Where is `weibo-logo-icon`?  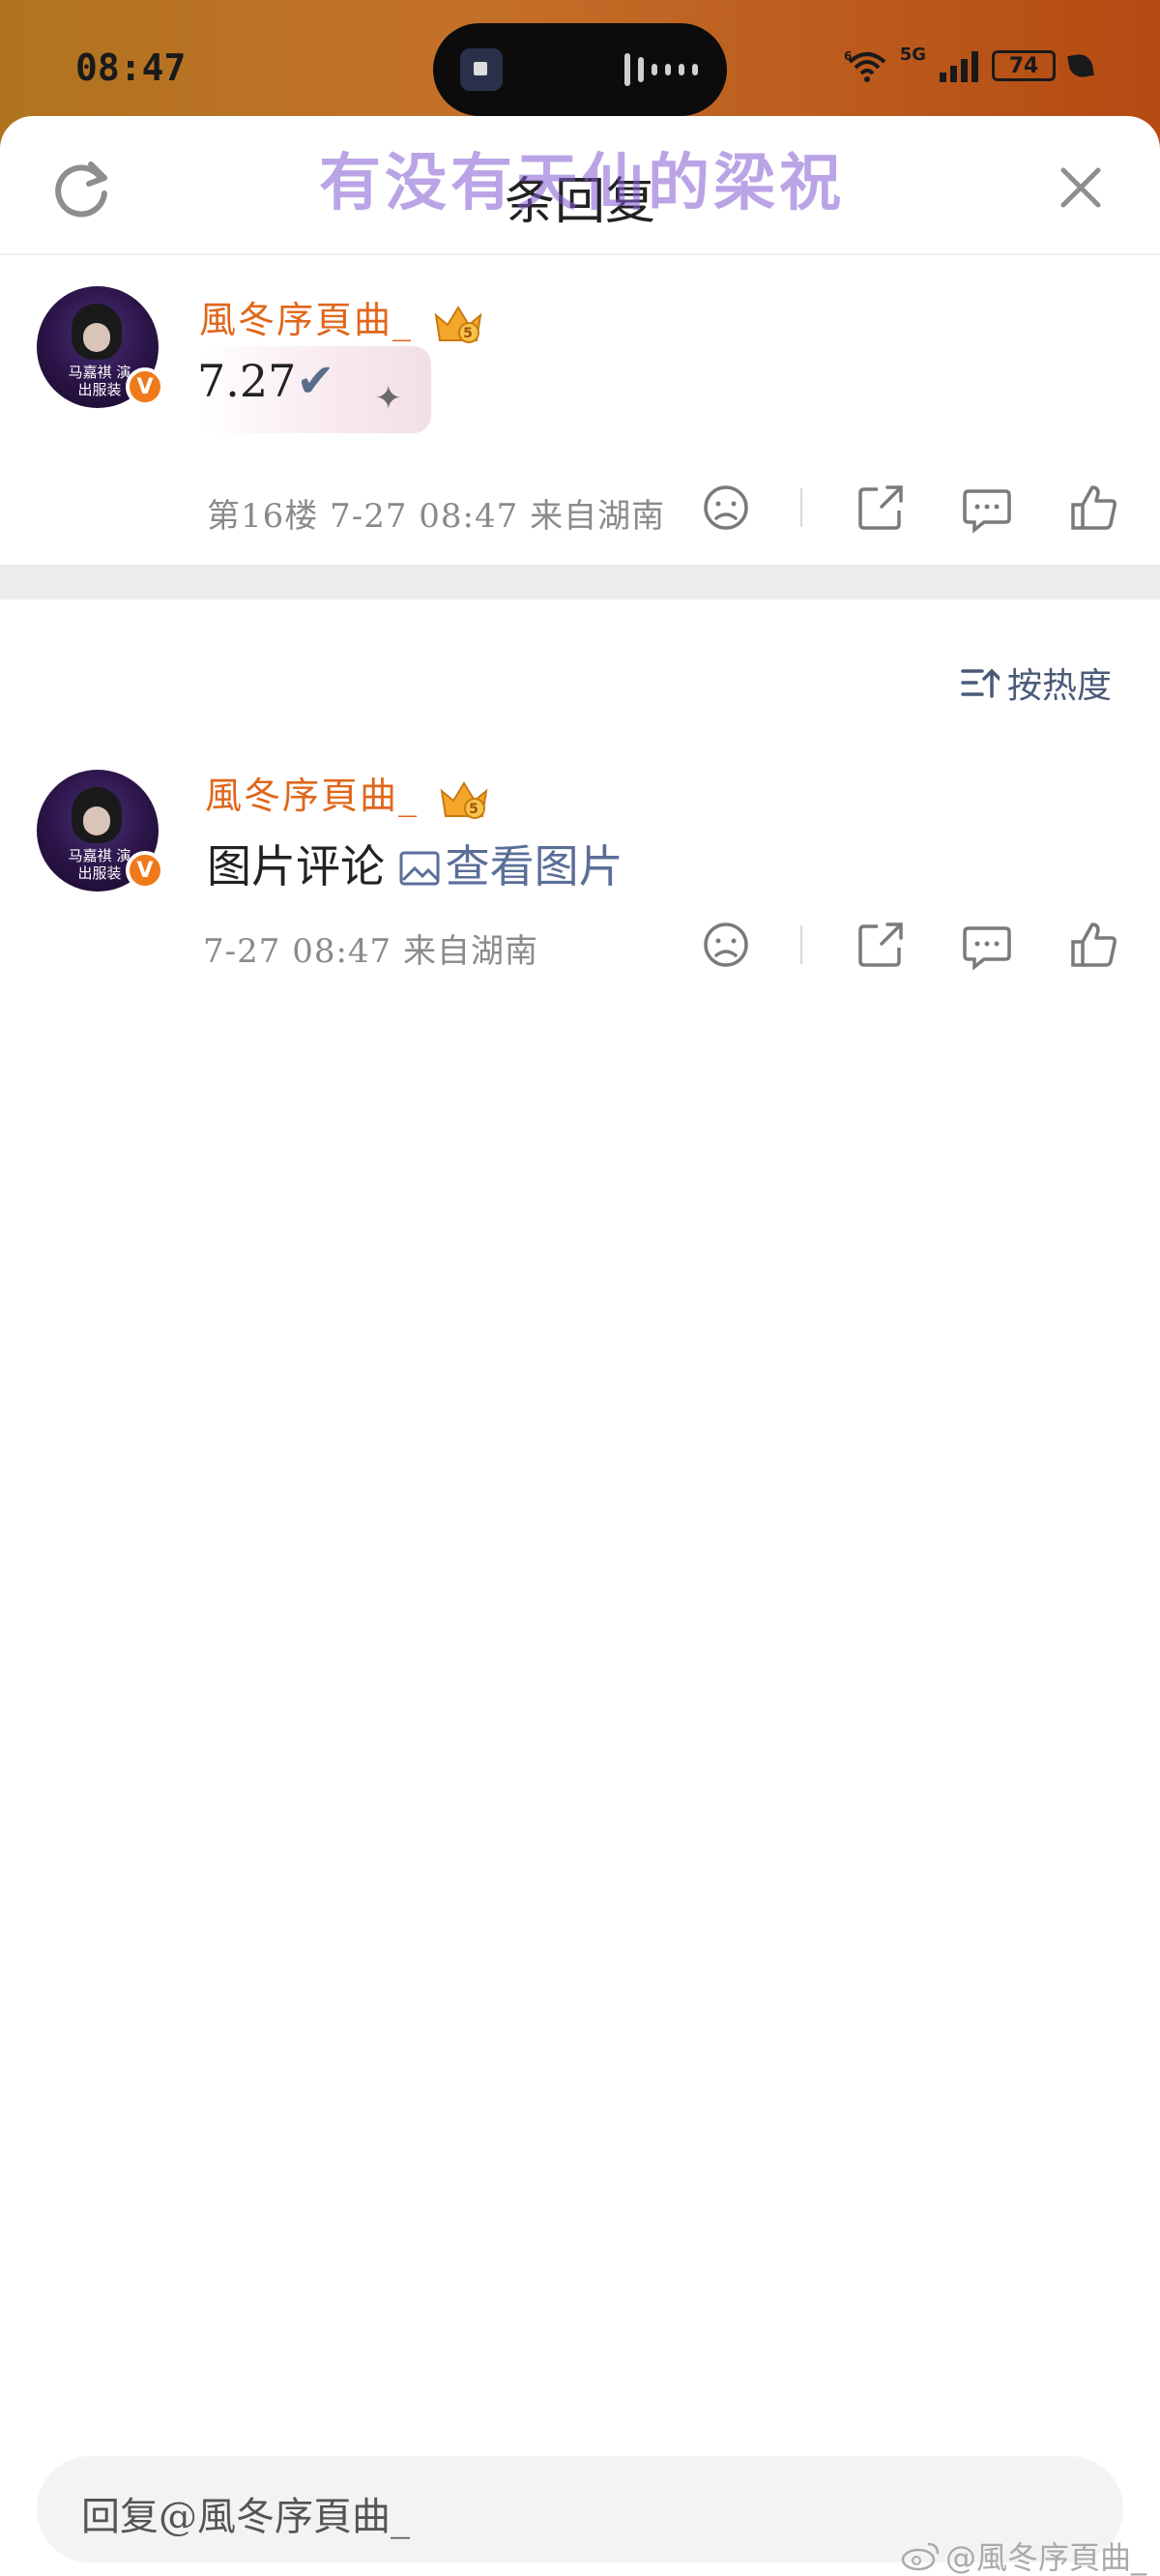 weibo-logo-icon is located at coordinates (921, 2556).